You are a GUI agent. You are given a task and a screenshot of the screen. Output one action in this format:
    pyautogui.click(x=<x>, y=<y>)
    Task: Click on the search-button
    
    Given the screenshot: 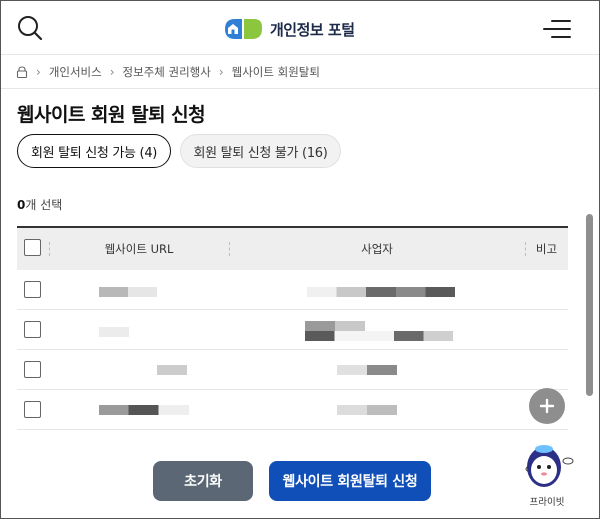 What is the action you would take?
    pyautogui.click(x=30, y=28)
    